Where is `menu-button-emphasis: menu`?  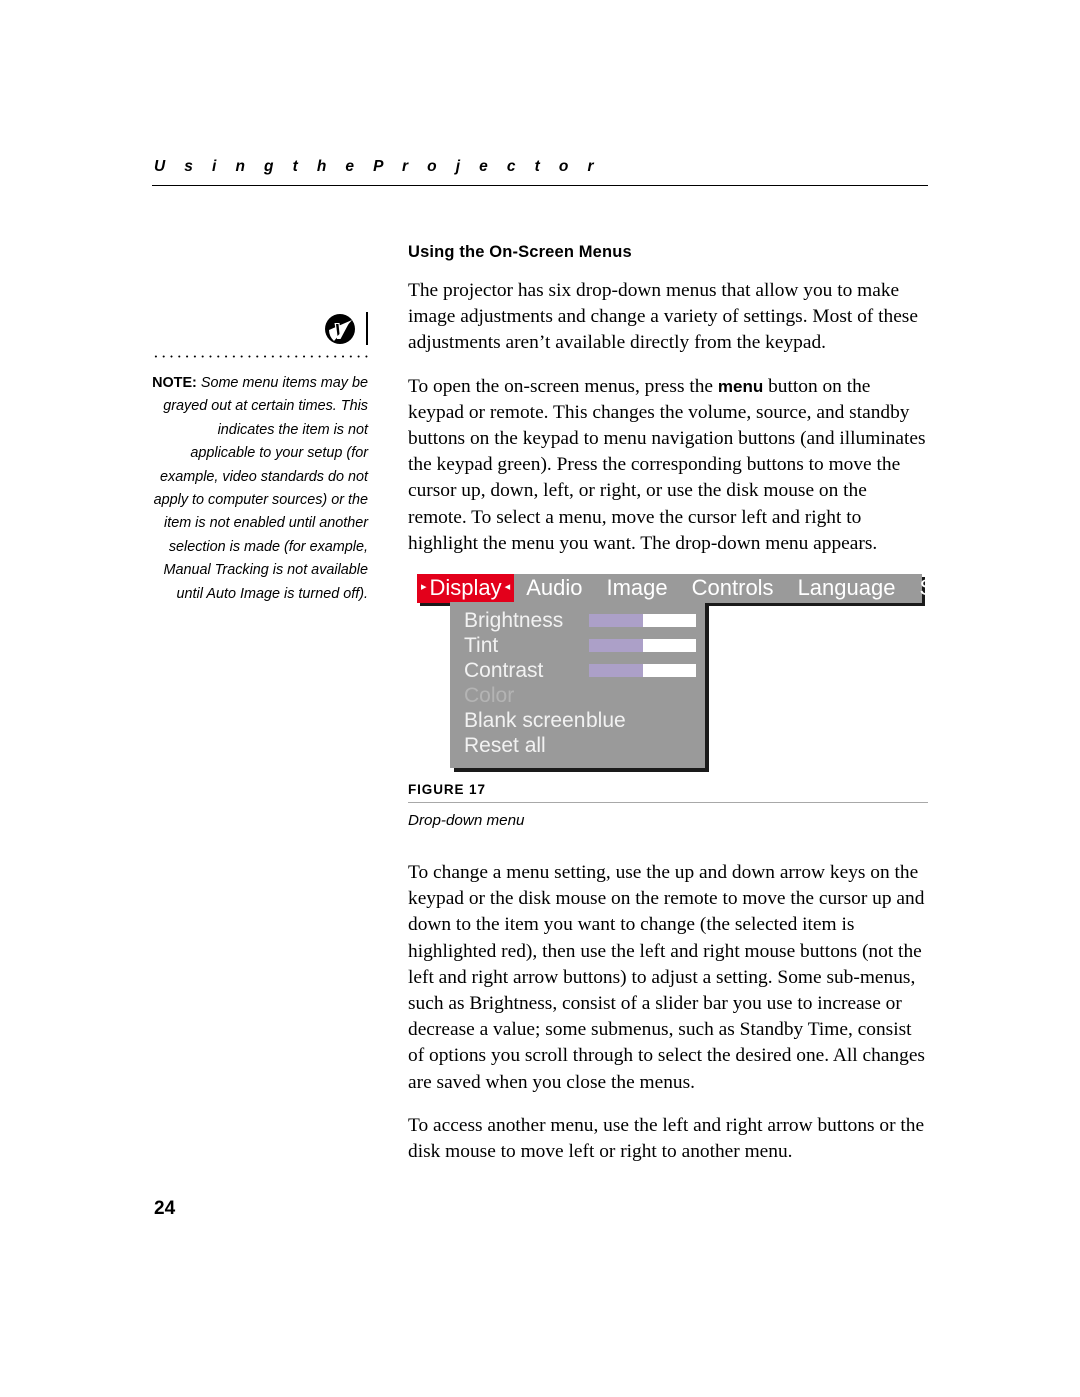 menu-button-emphasis: menu is located at coordinates (740, 386).